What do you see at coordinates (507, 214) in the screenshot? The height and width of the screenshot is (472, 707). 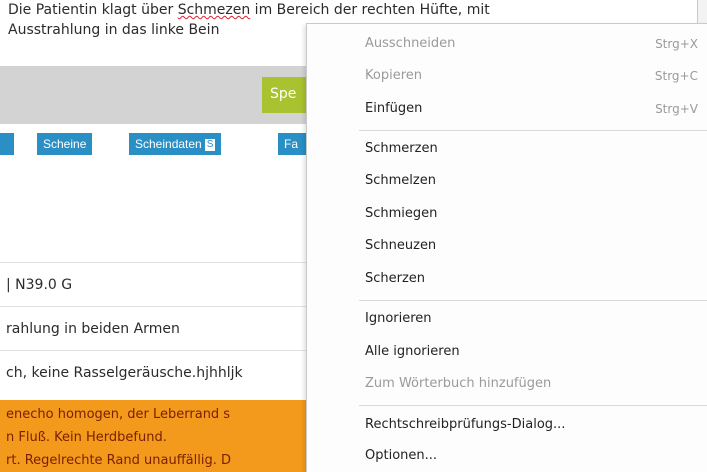 I see `menu-item-suggestion: Schmiegen` at bounding box center [507, 214].